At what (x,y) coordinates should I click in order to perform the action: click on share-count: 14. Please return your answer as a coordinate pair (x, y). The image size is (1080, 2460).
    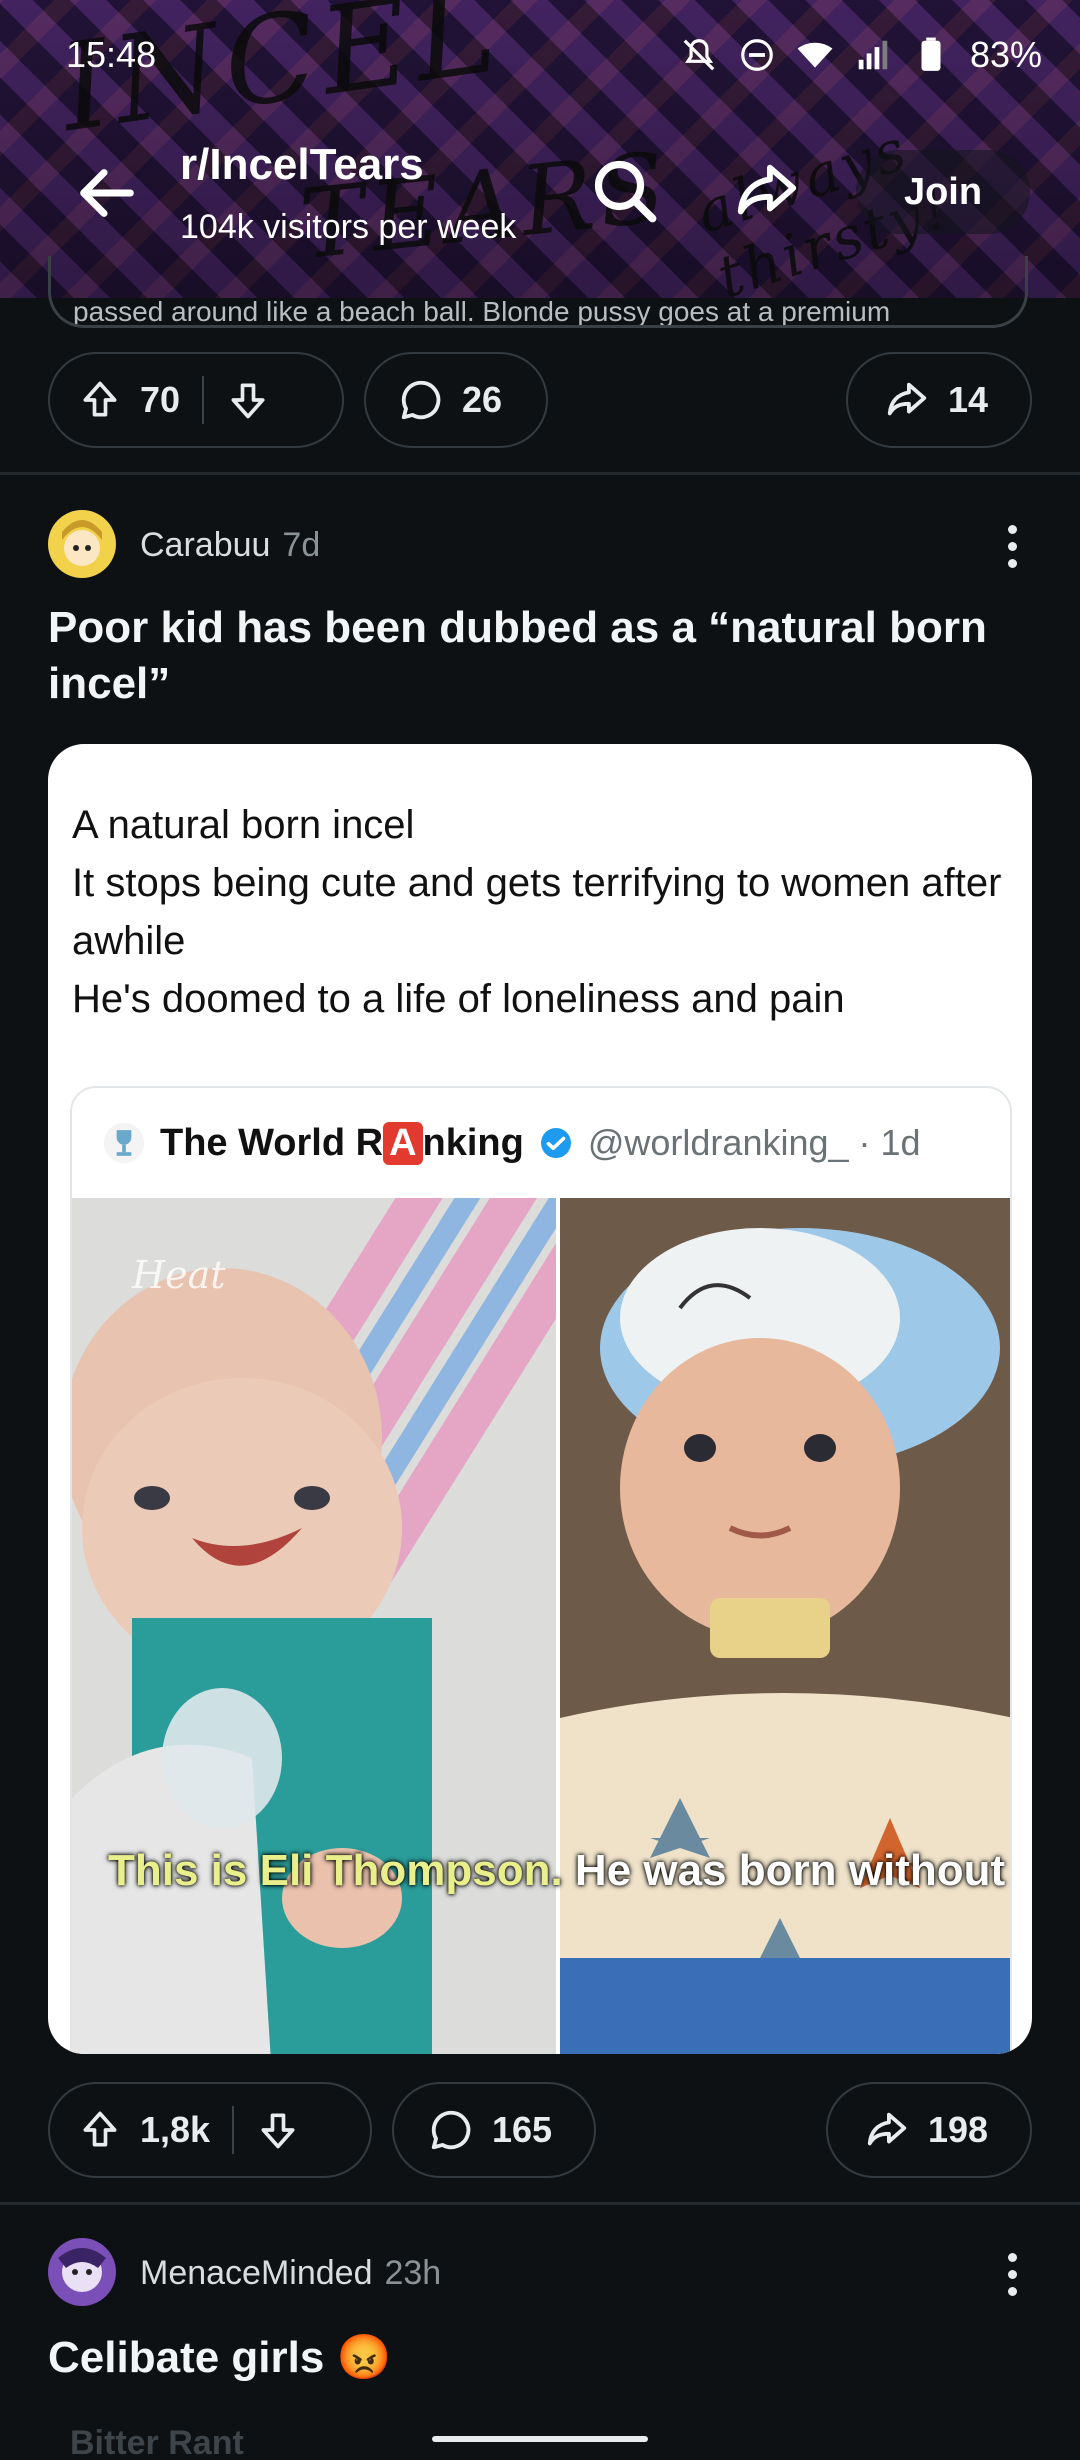
    Looking at the image, I should click on (968, 399).